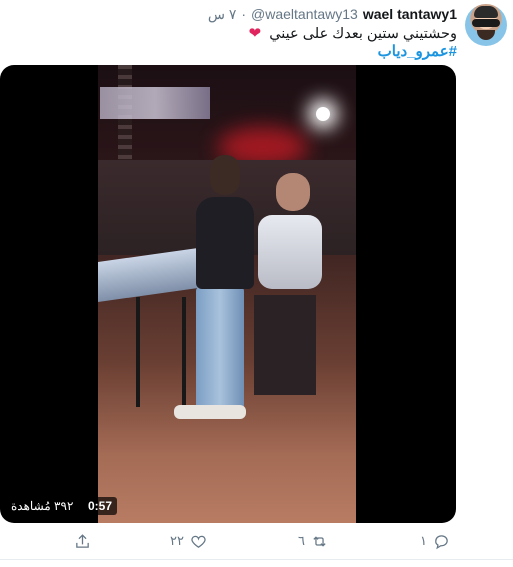 The height and width of the screenshot is (567, 513). I want to click on divider, so click(256, 559).